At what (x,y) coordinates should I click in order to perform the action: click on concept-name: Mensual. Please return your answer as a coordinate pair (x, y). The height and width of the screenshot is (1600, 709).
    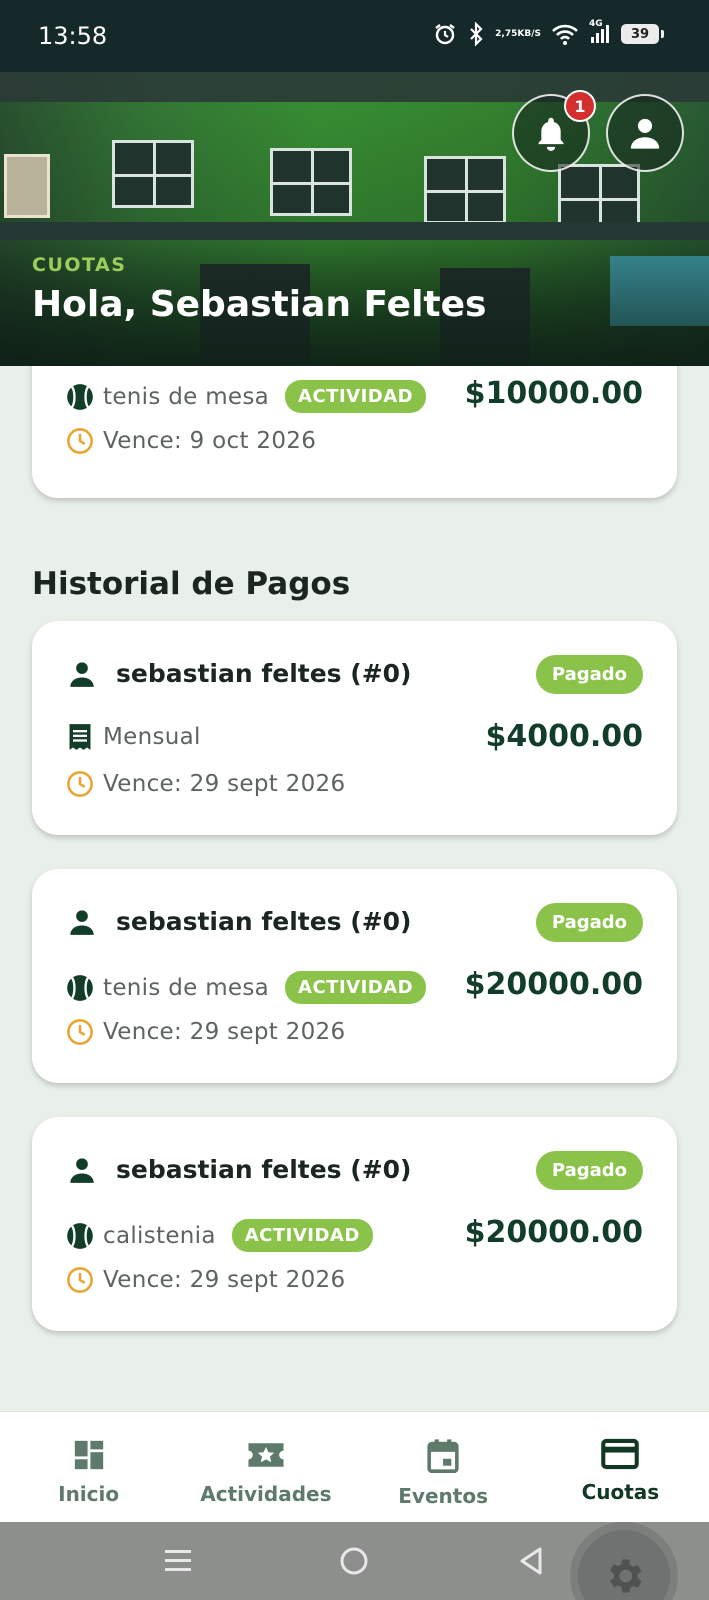
    Looking at the image, I should click on (152, 737).